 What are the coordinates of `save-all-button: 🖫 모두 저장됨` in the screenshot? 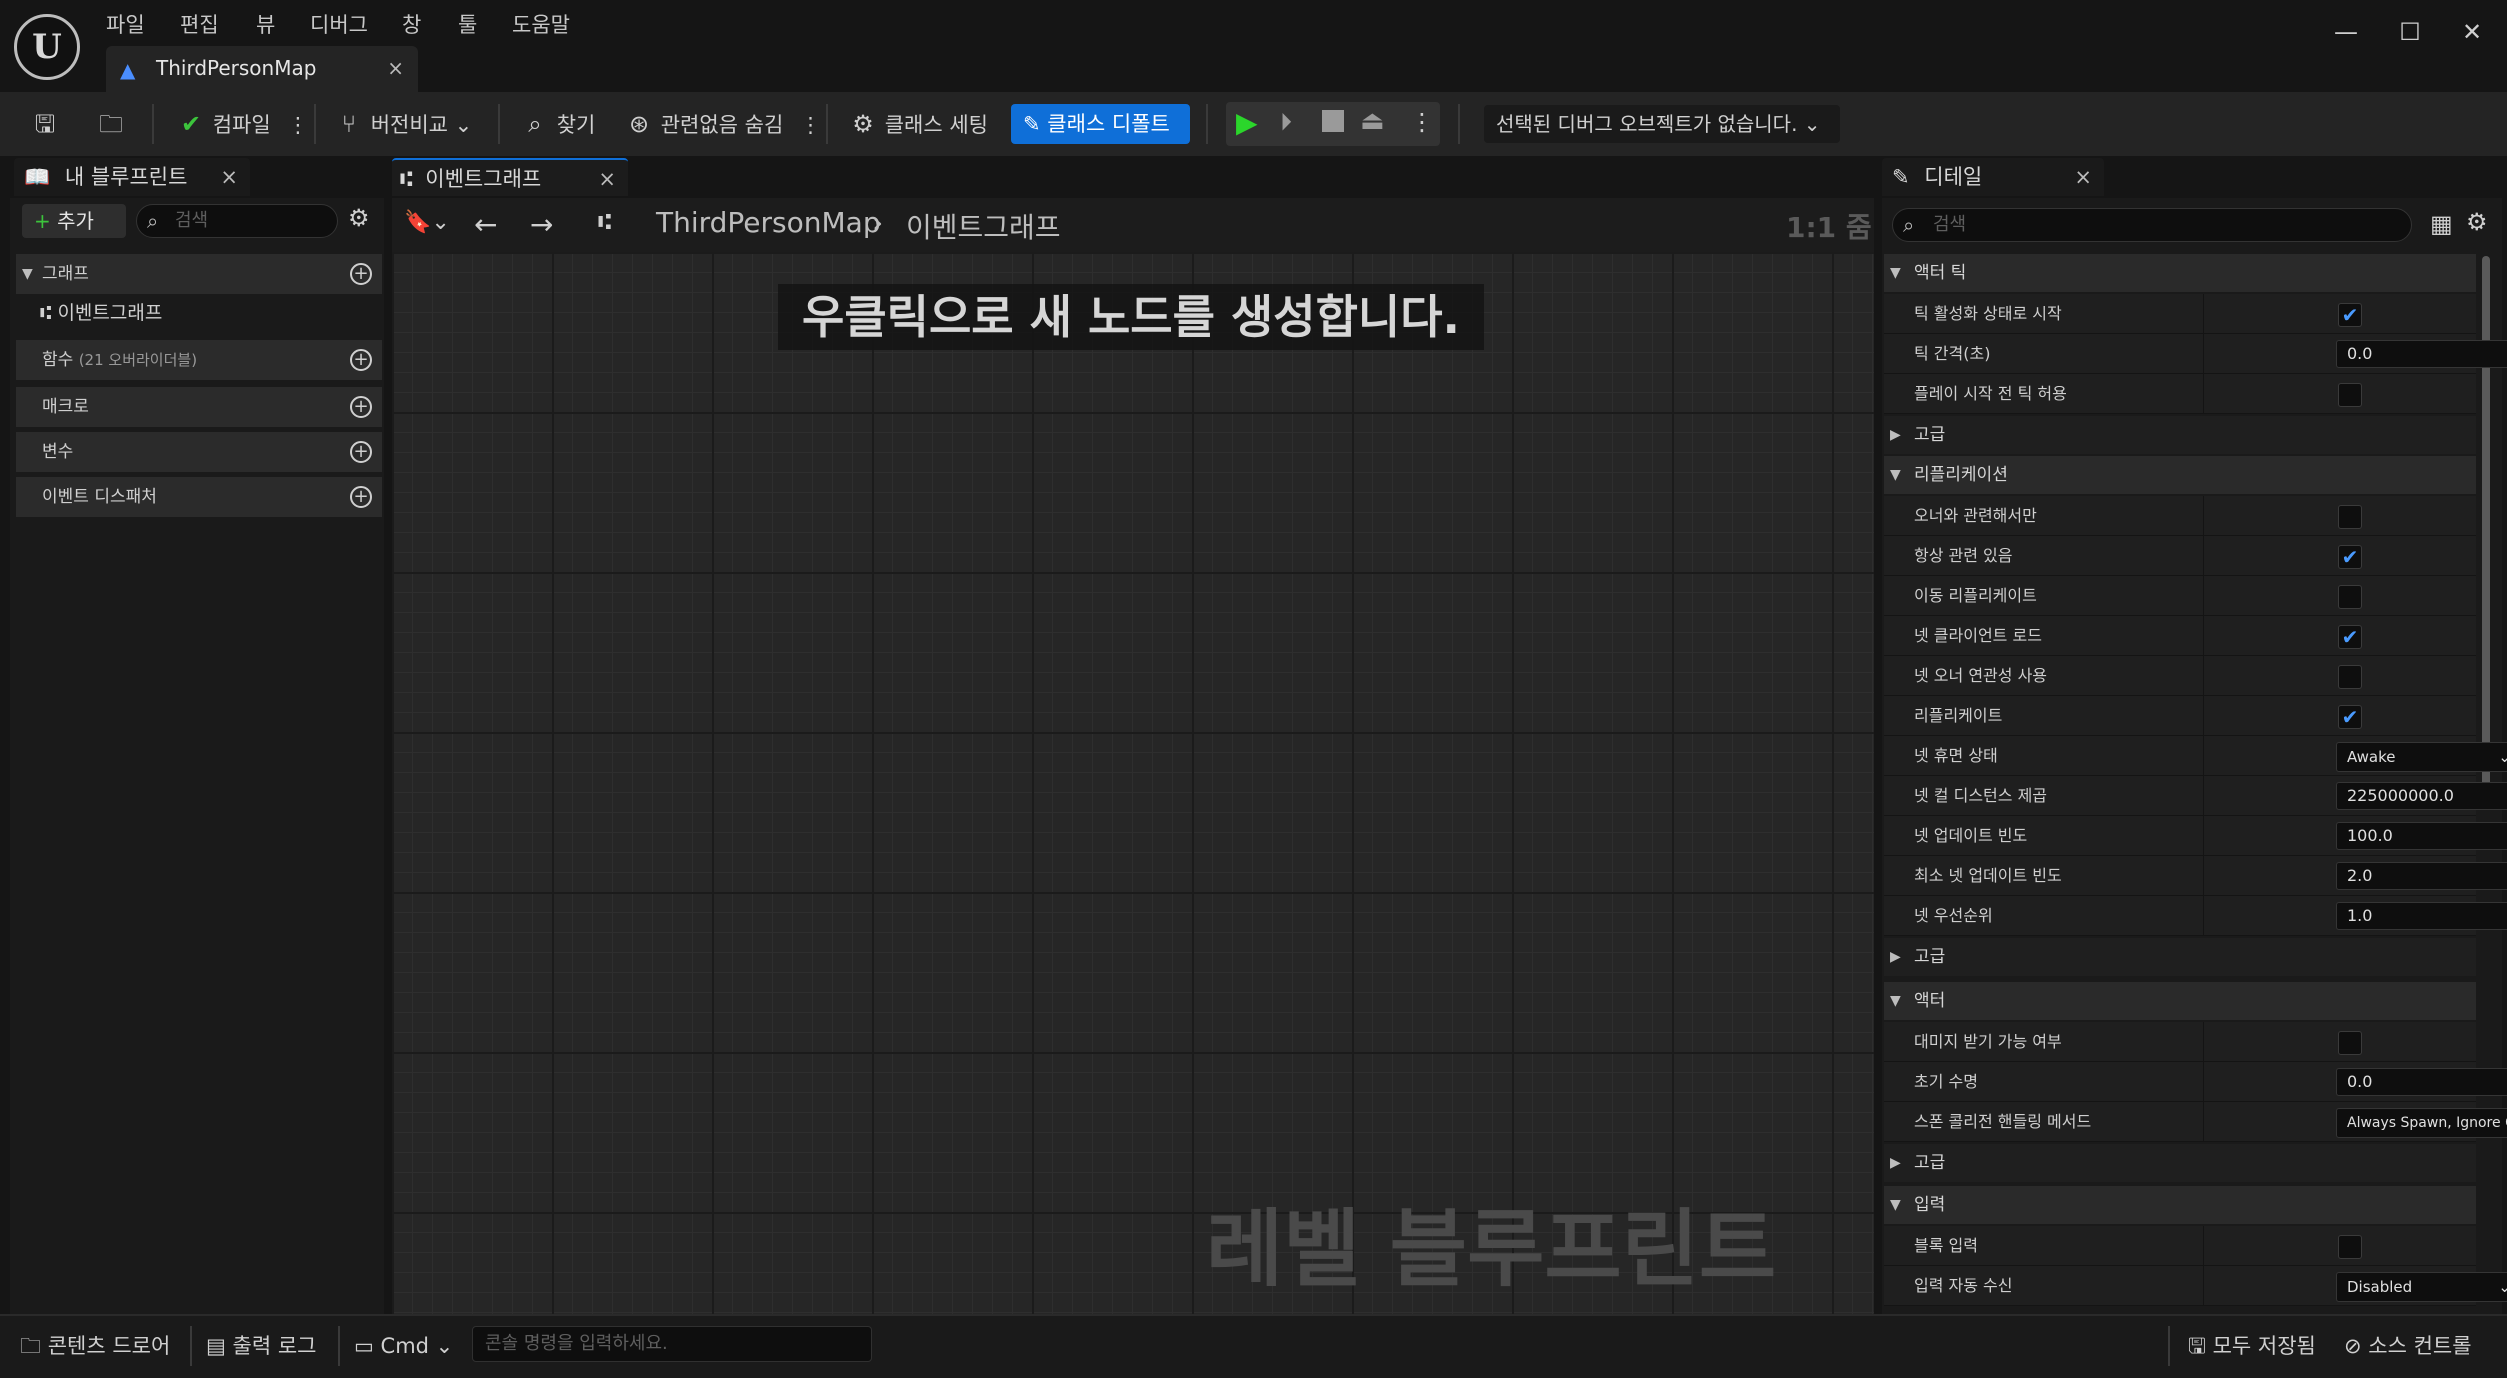 It's located at (2252, 1346).